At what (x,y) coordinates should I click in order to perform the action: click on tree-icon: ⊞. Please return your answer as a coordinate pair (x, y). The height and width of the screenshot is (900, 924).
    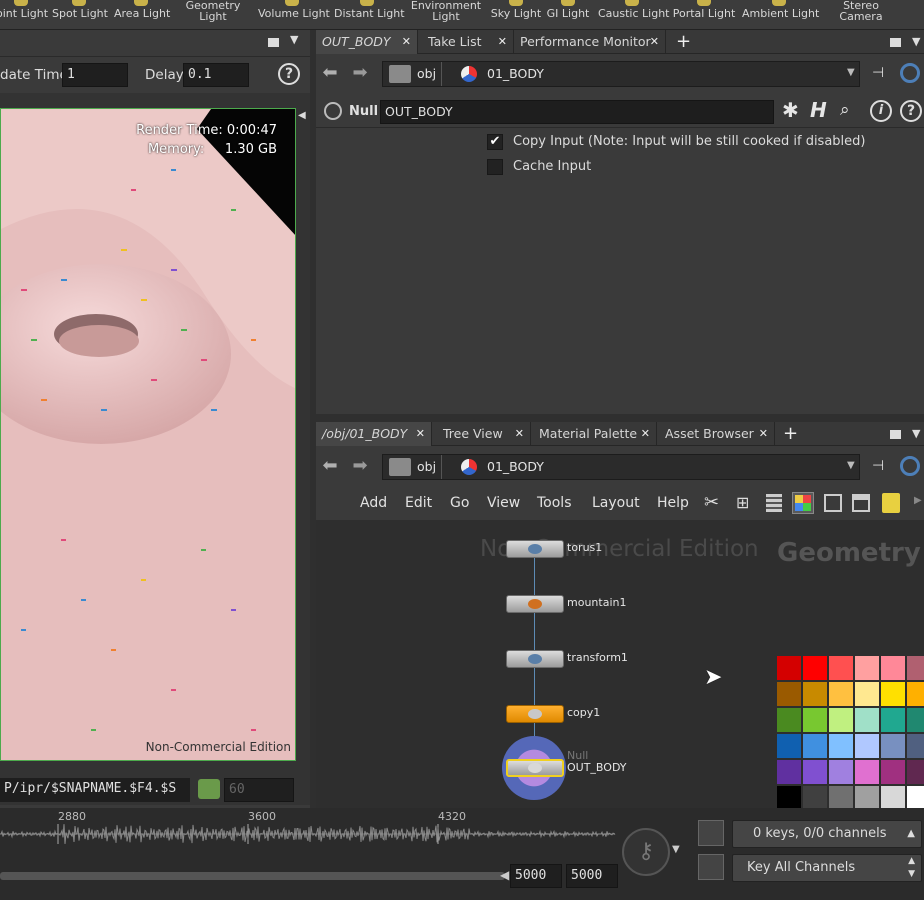
    Looking at the image, I should click on (742, 502).